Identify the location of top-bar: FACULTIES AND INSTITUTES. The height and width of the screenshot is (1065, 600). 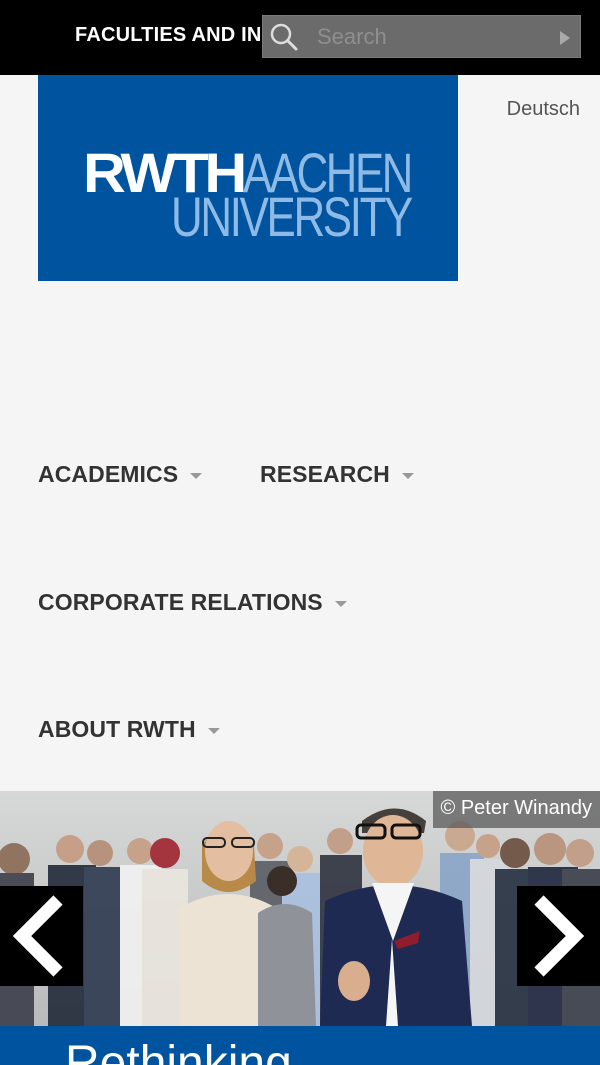
(300, 37).